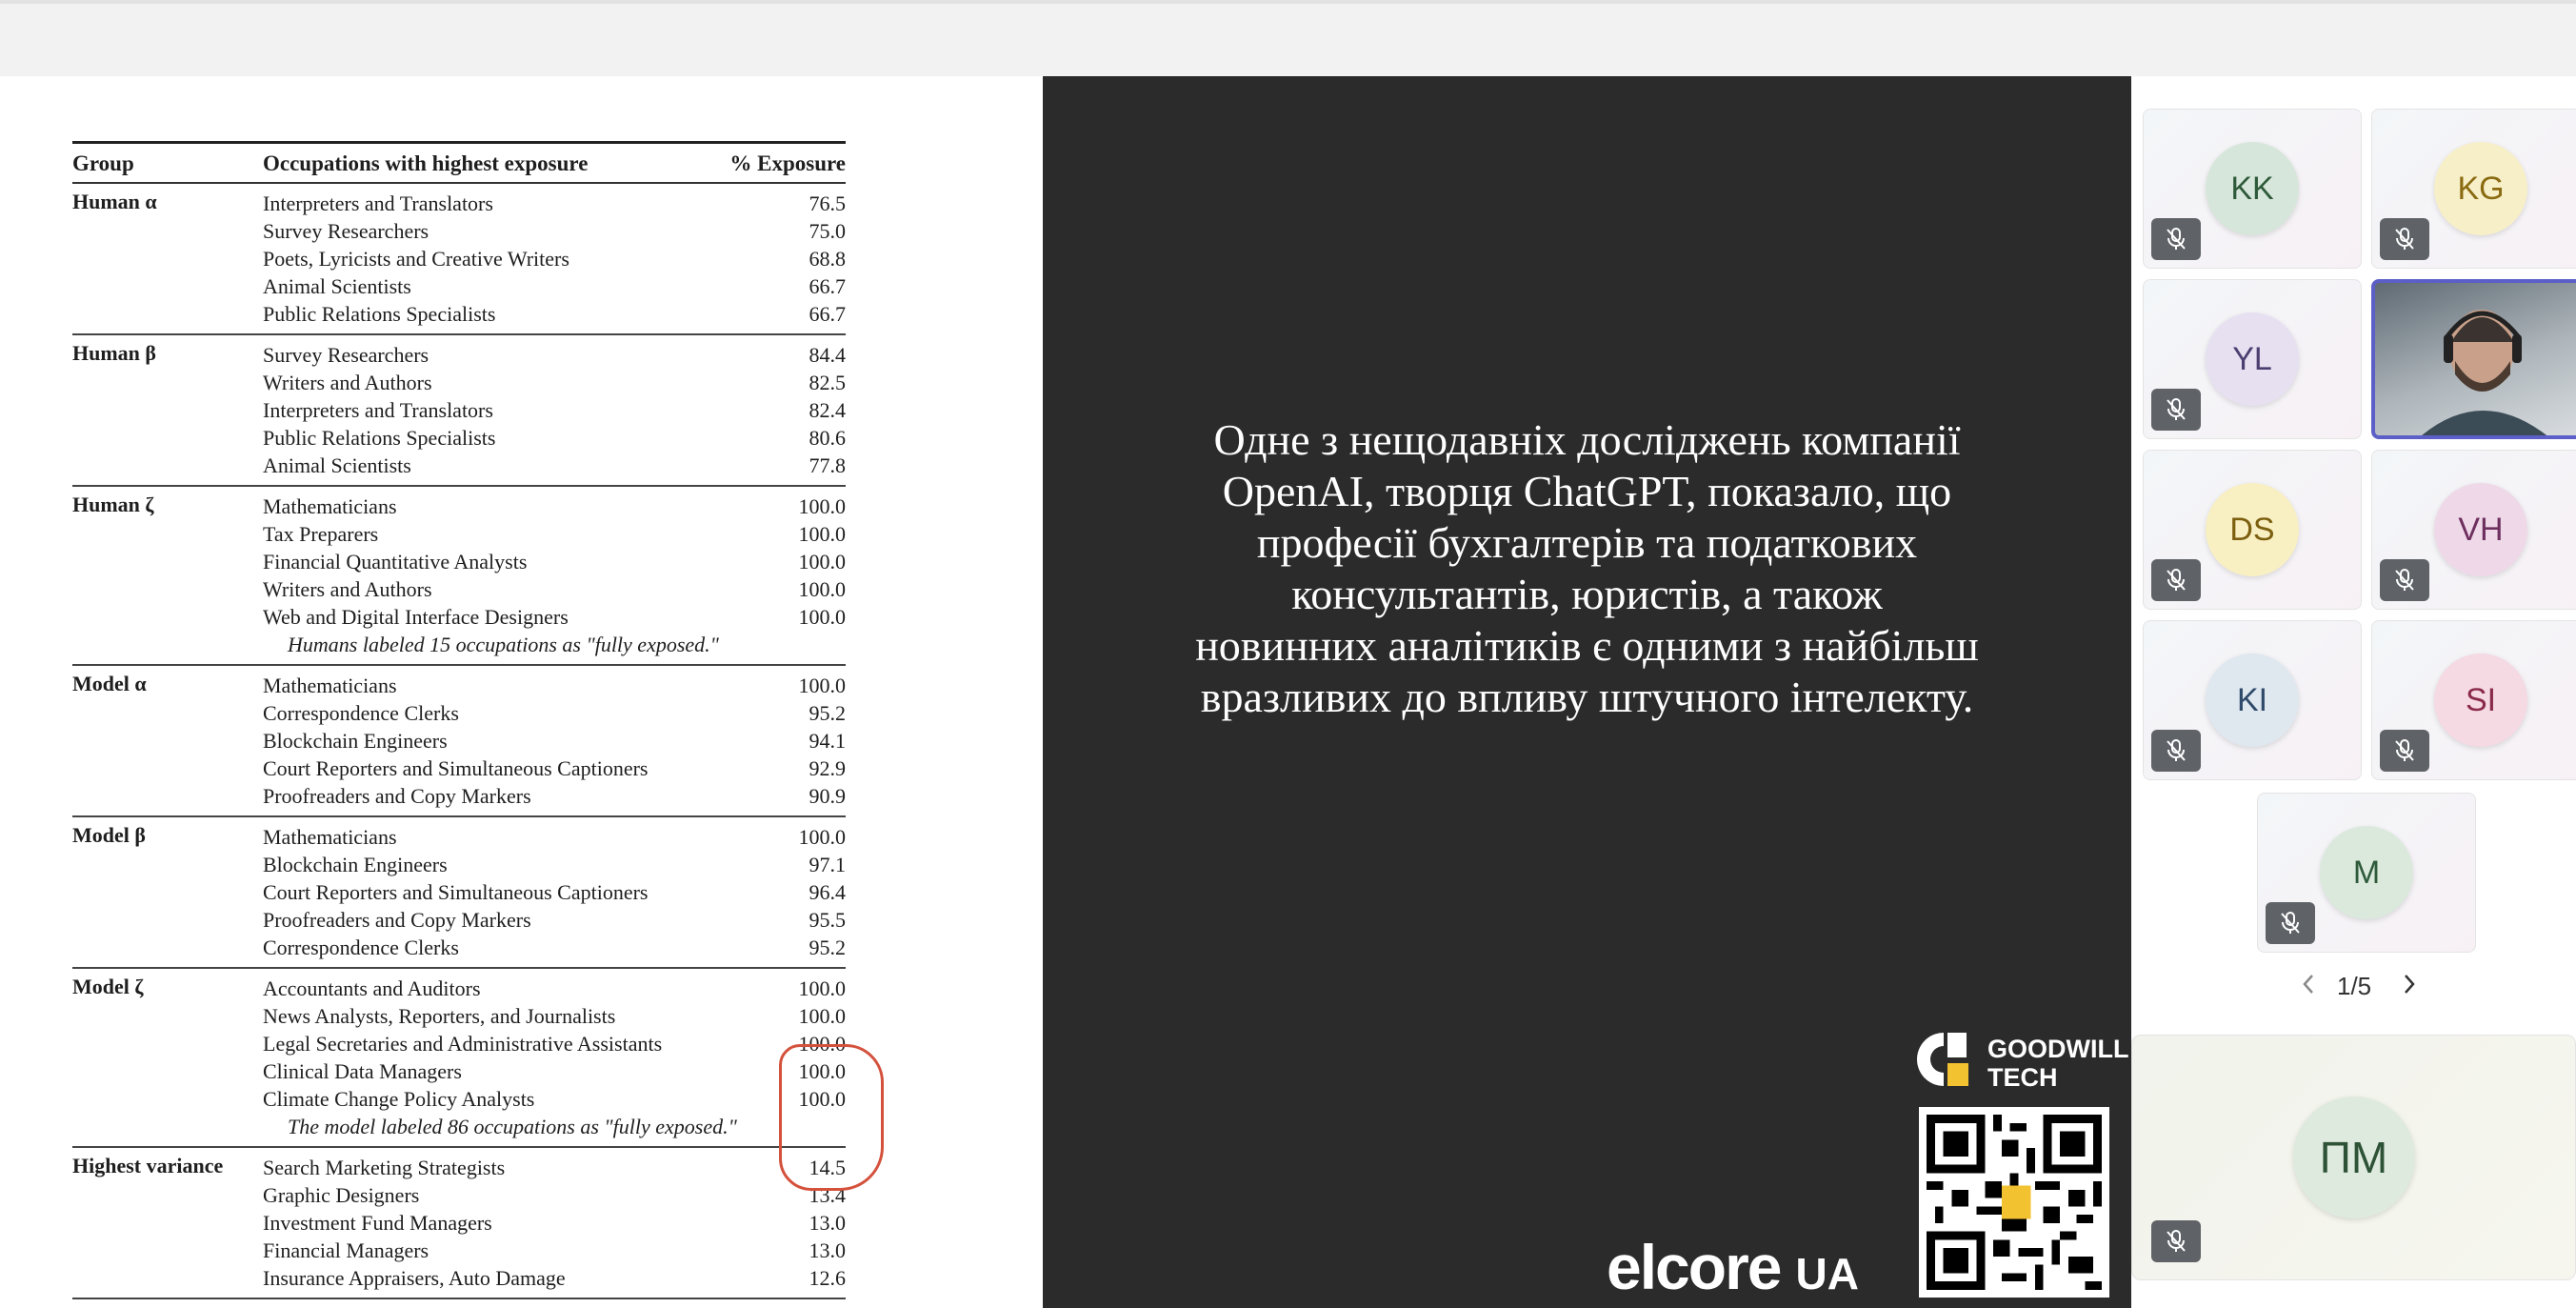  I want to click on avatar: DS, so click(2252, 529).